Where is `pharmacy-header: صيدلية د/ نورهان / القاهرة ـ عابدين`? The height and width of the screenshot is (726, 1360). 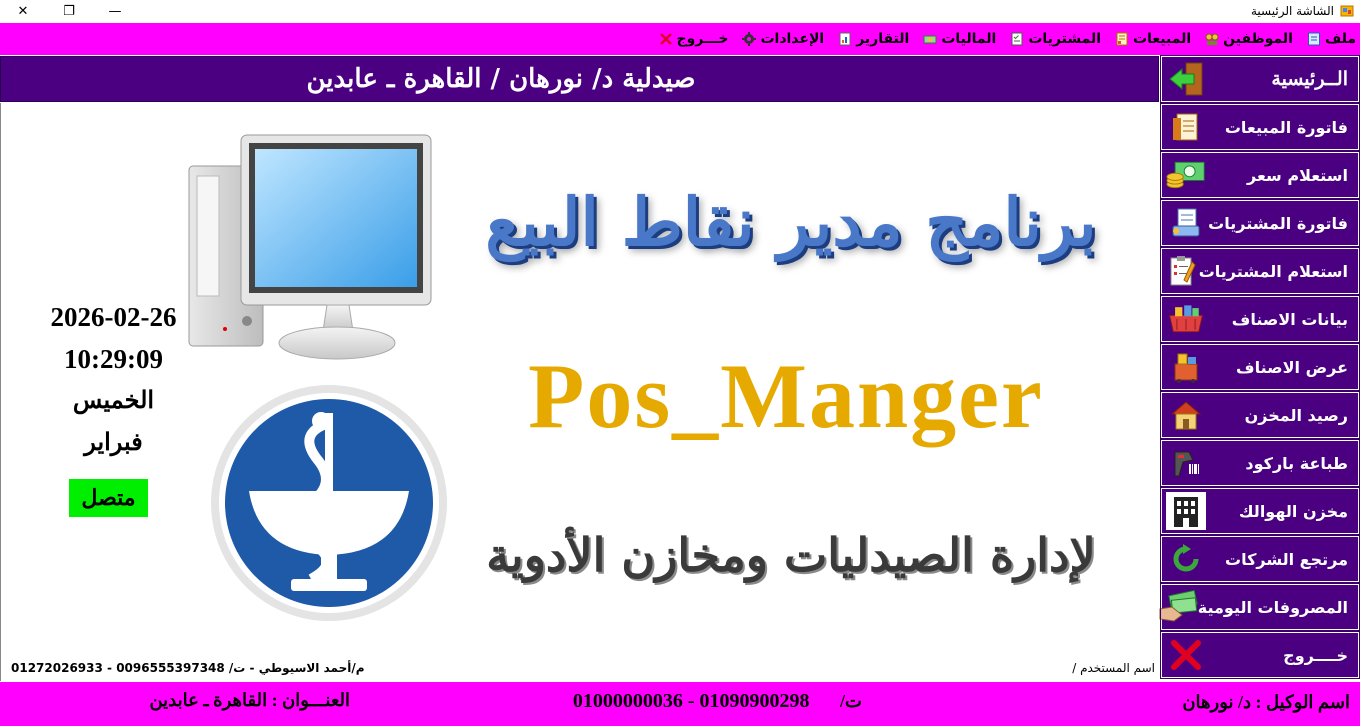 pharmacy-header: صيدلية د/ نورهان / القاهرة ـ عابدين is located at coordinates (579, 79).